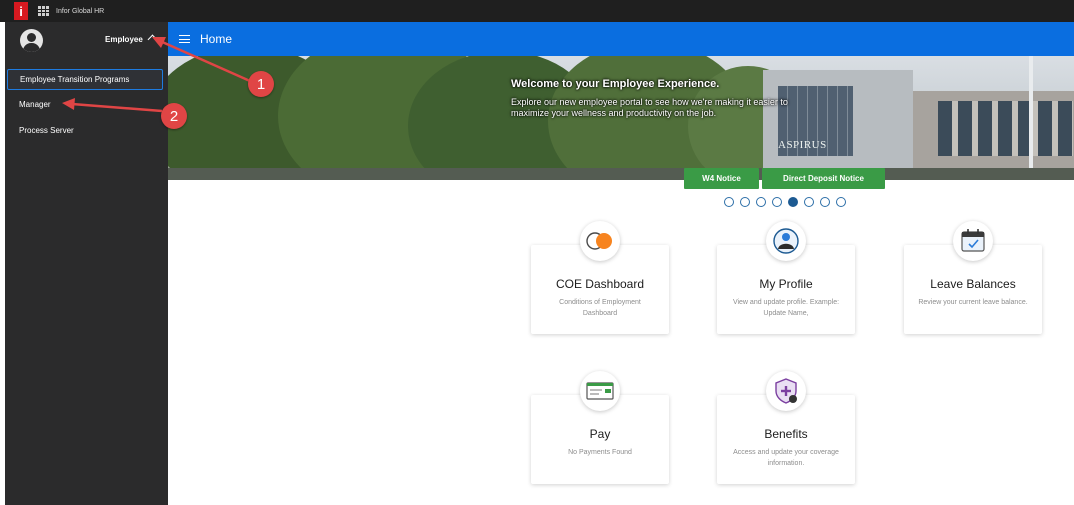  Describe the element at coordinates (786, 391) in the screenshot. I see `shield-plus-icon` at that location.